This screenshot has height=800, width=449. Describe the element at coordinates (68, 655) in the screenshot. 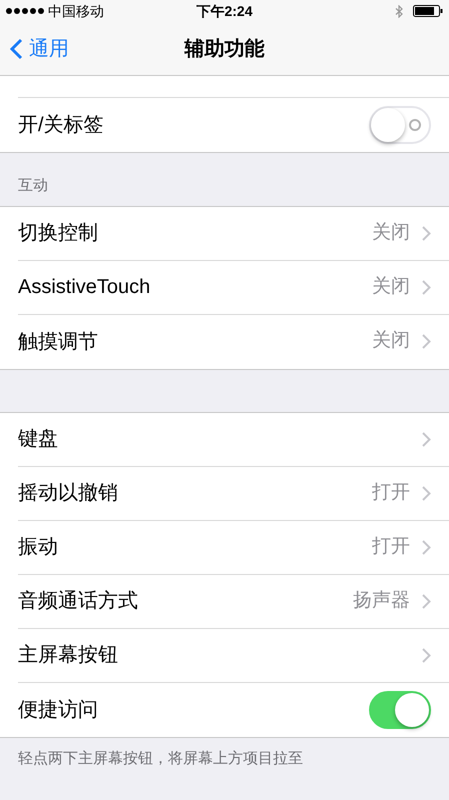

I see `row-label: 主屏幕按钮` at that location.